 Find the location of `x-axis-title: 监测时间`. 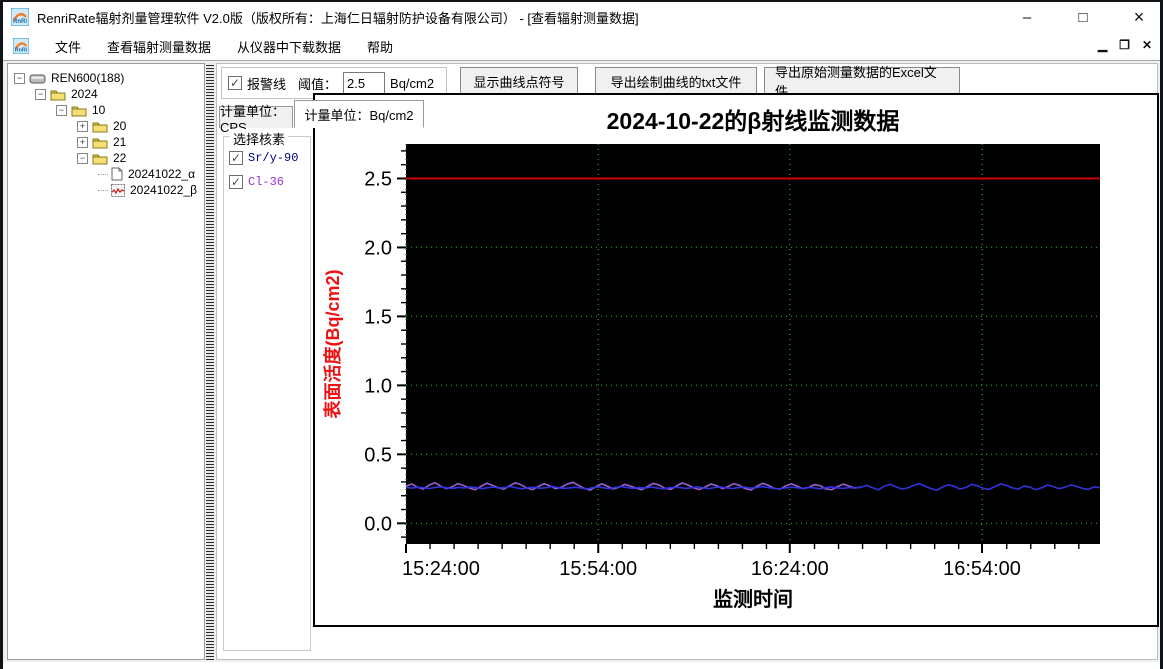

x-axis-title: 监测时间 is located at coordinates (753, 599).